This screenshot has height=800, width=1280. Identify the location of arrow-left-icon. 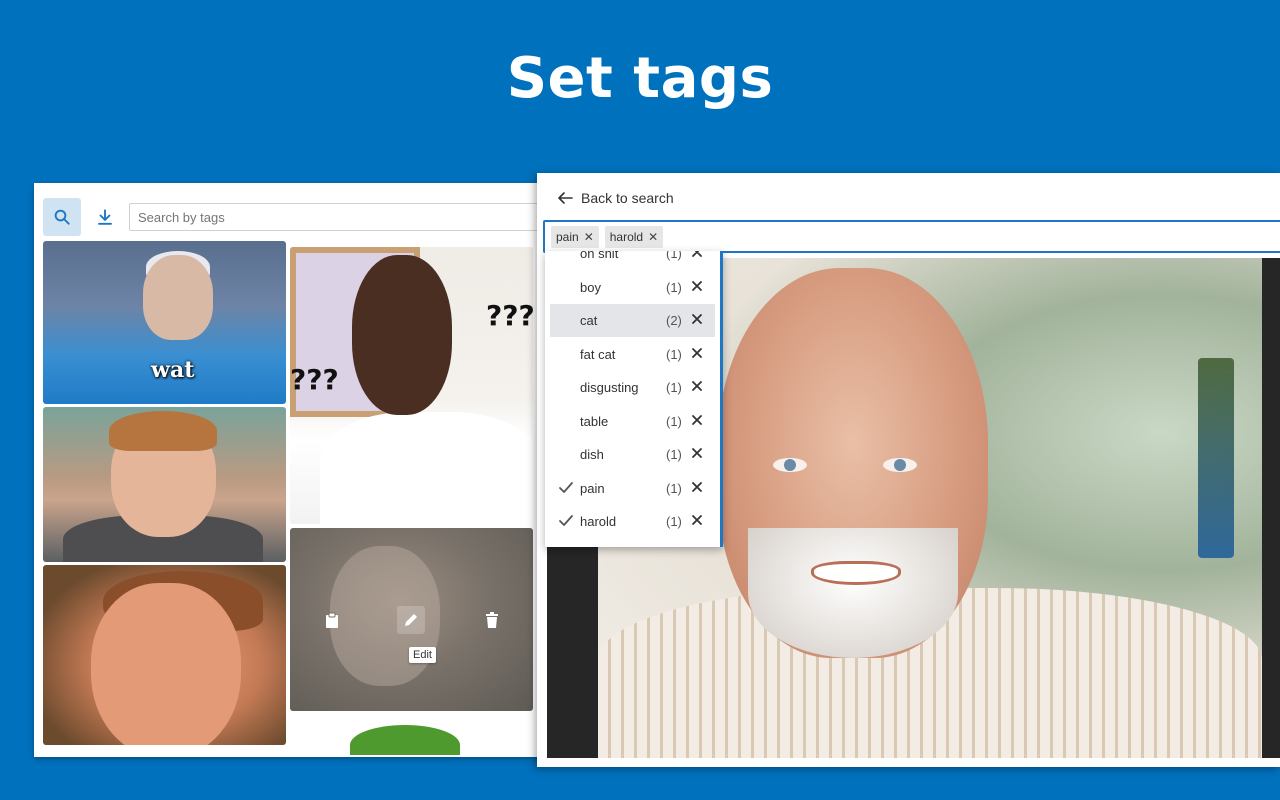
(565, 198).